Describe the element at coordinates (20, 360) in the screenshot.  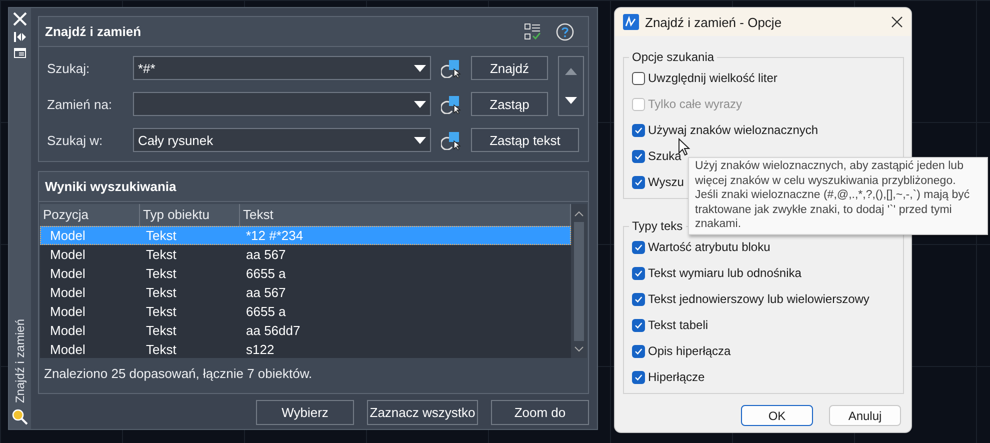
I see `panel-title: Znajdź i zamień` at that location.